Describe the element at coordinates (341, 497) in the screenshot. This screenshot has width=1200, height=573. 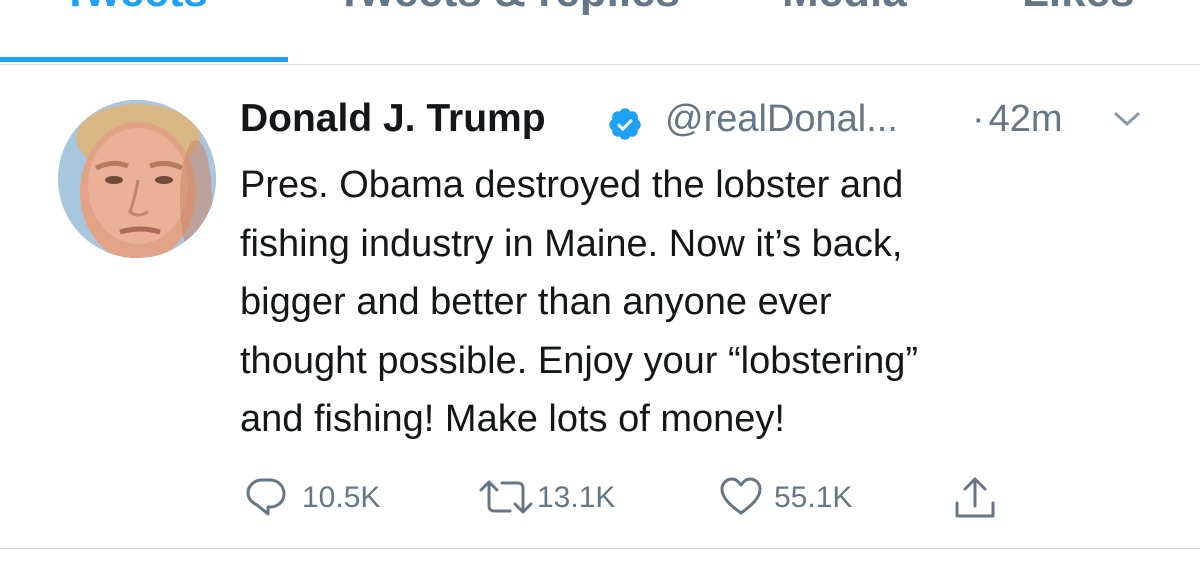
I see `reply-count: 10.5K` at that location.